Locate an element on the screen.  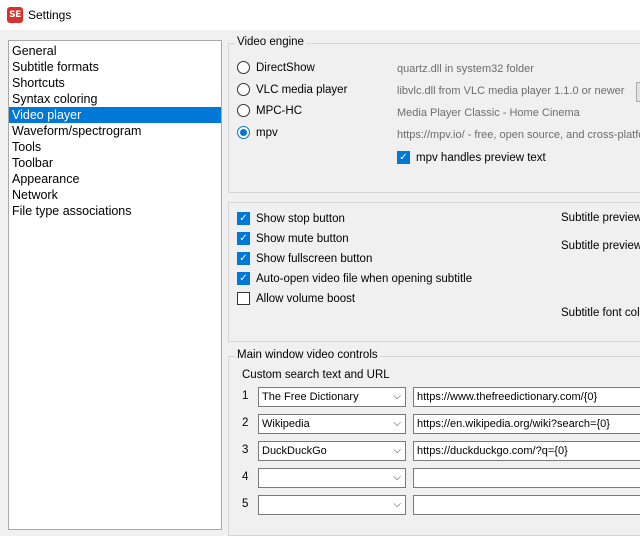
search-url-input: https://duckduckgo.com/?q={0} is located at coordinates (526, 451).